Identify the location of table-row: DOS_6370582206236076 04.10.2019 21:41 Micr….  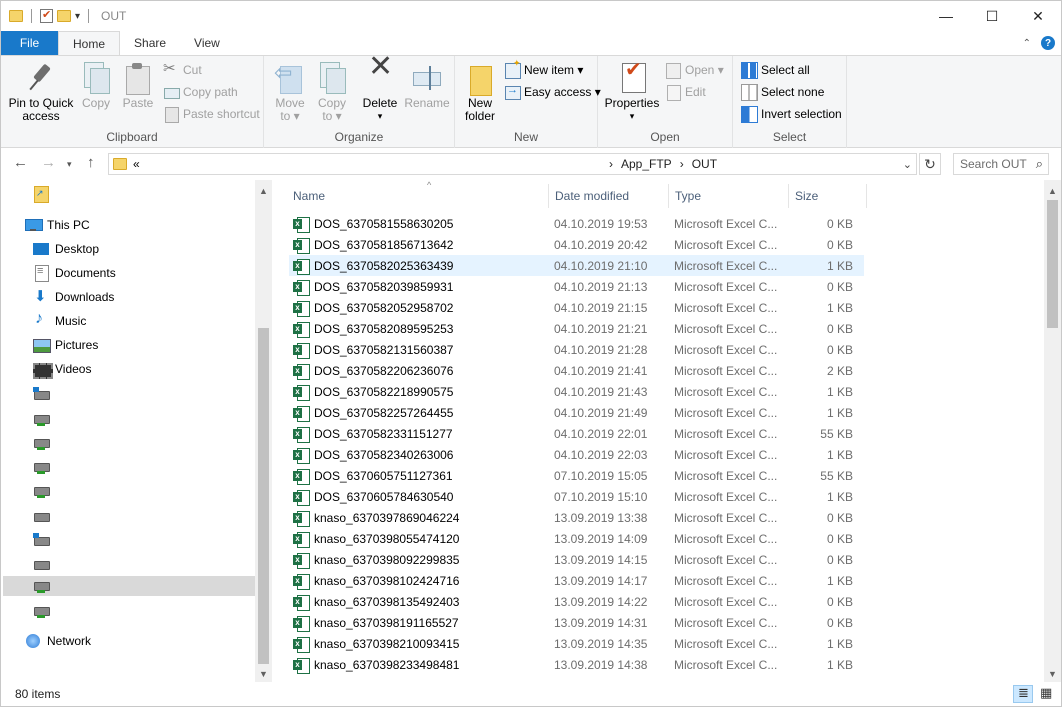
(576, 370).